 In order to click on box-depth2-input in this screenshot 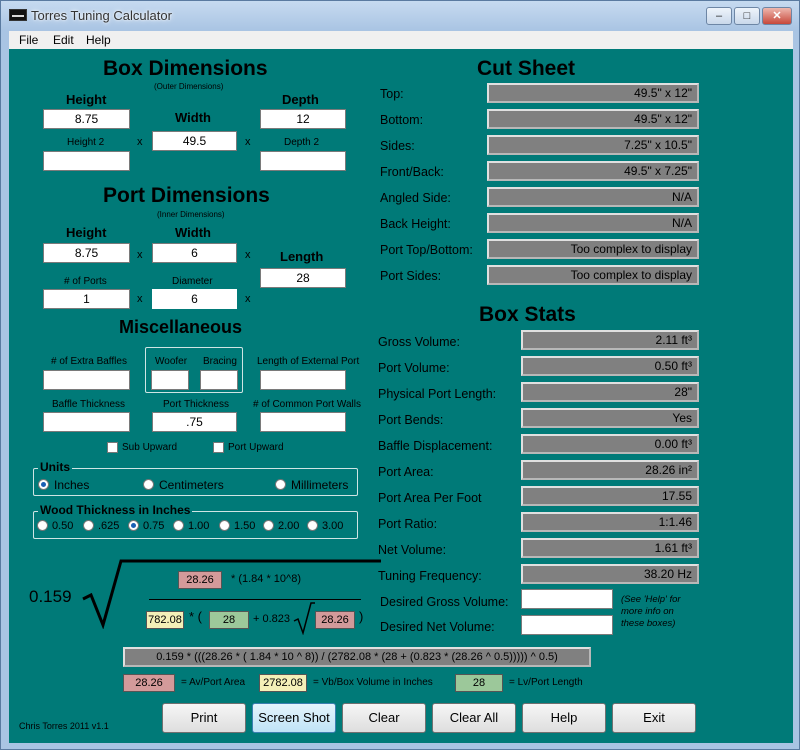, I will do `click(303, 161)`.